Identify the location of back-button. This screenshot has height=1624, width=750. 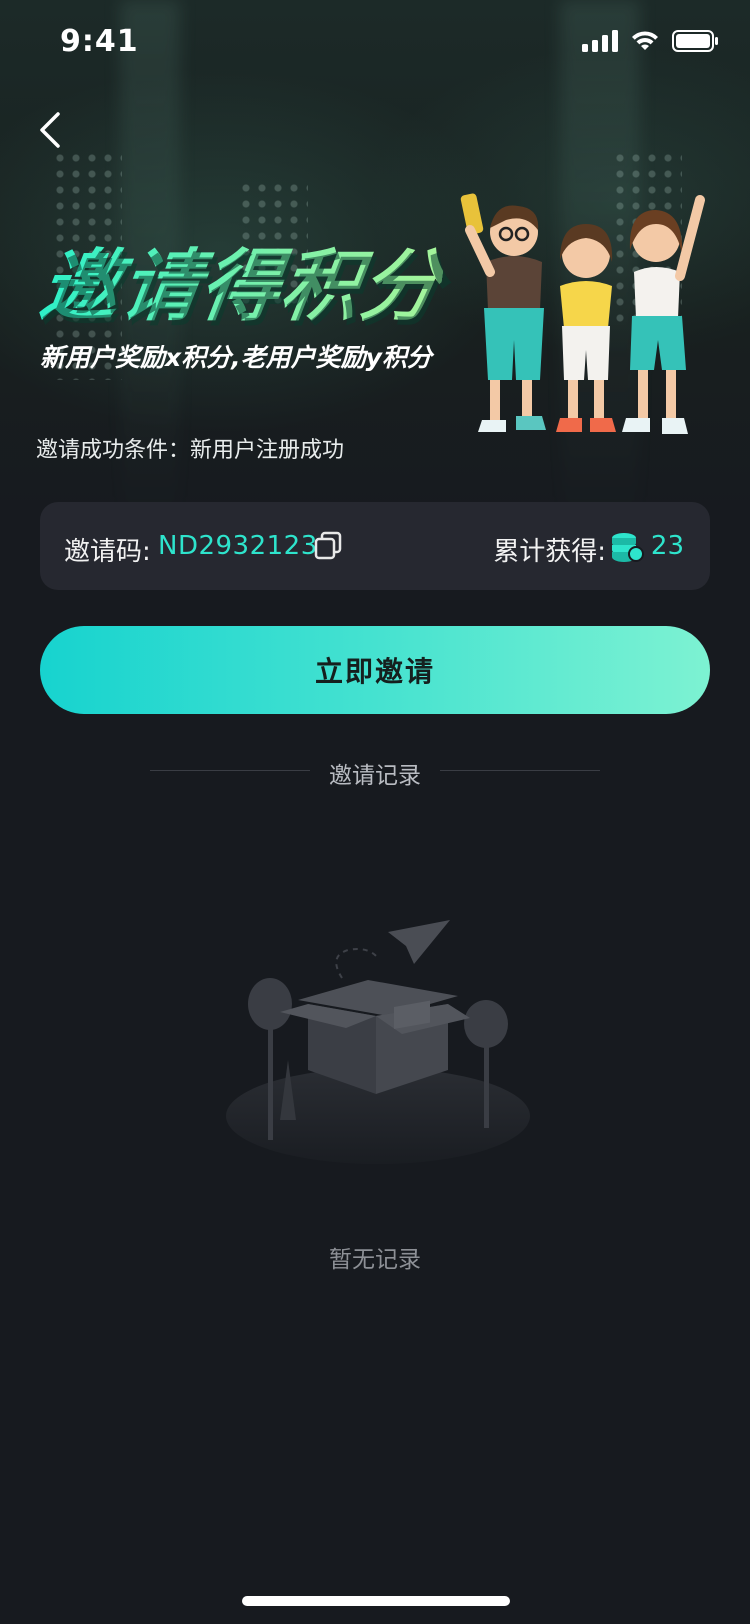
(52, 130).